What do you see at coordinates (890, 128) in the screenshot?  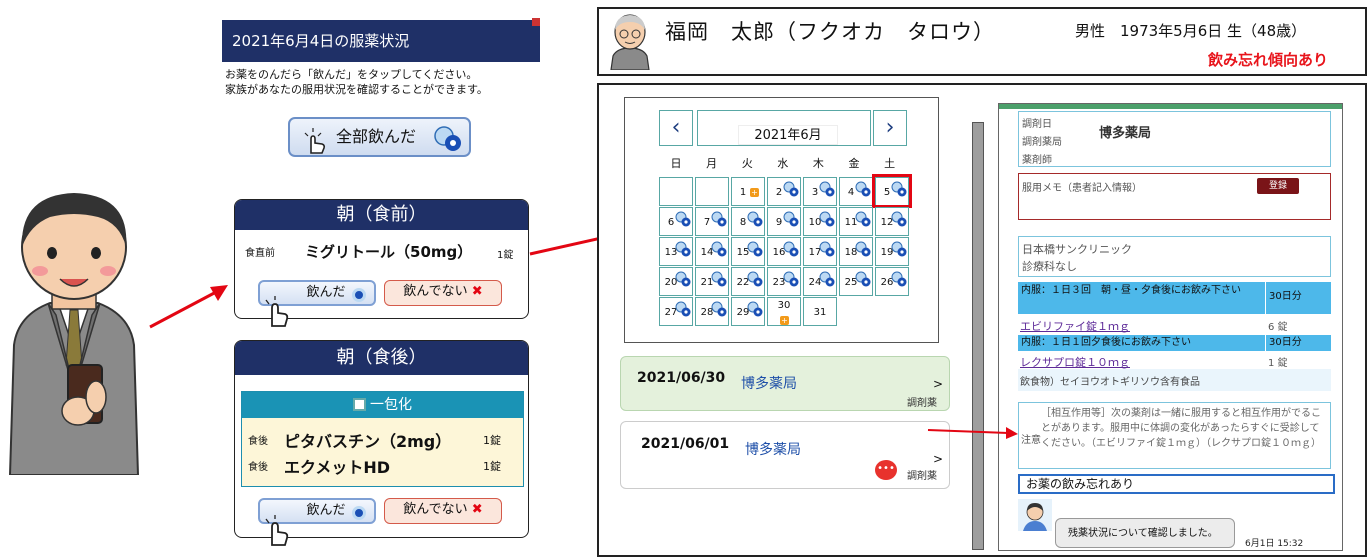 I see `next-month-button: ›` at bounding box center [890, 128].